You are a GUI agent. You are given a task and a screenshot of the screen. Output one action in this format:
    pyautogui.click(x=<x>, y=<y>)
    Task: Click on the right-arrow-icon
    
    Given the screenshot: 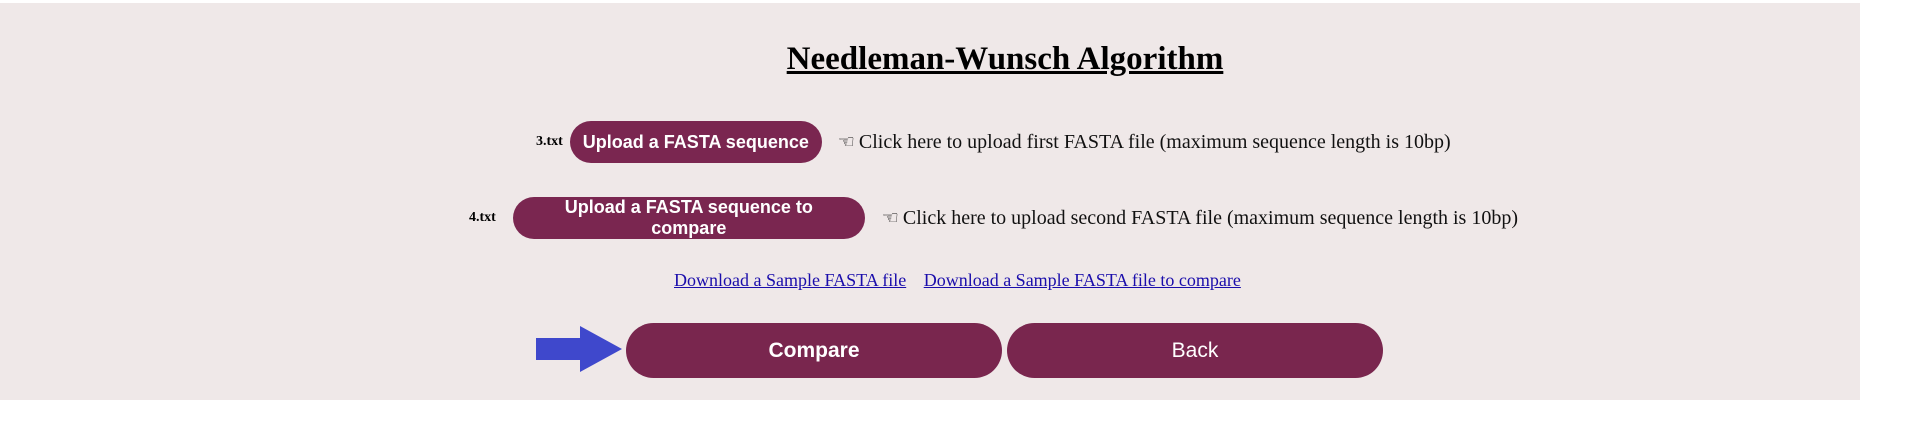 What is the action you would take?
    pyautogui.click(x=579, y=349)
    